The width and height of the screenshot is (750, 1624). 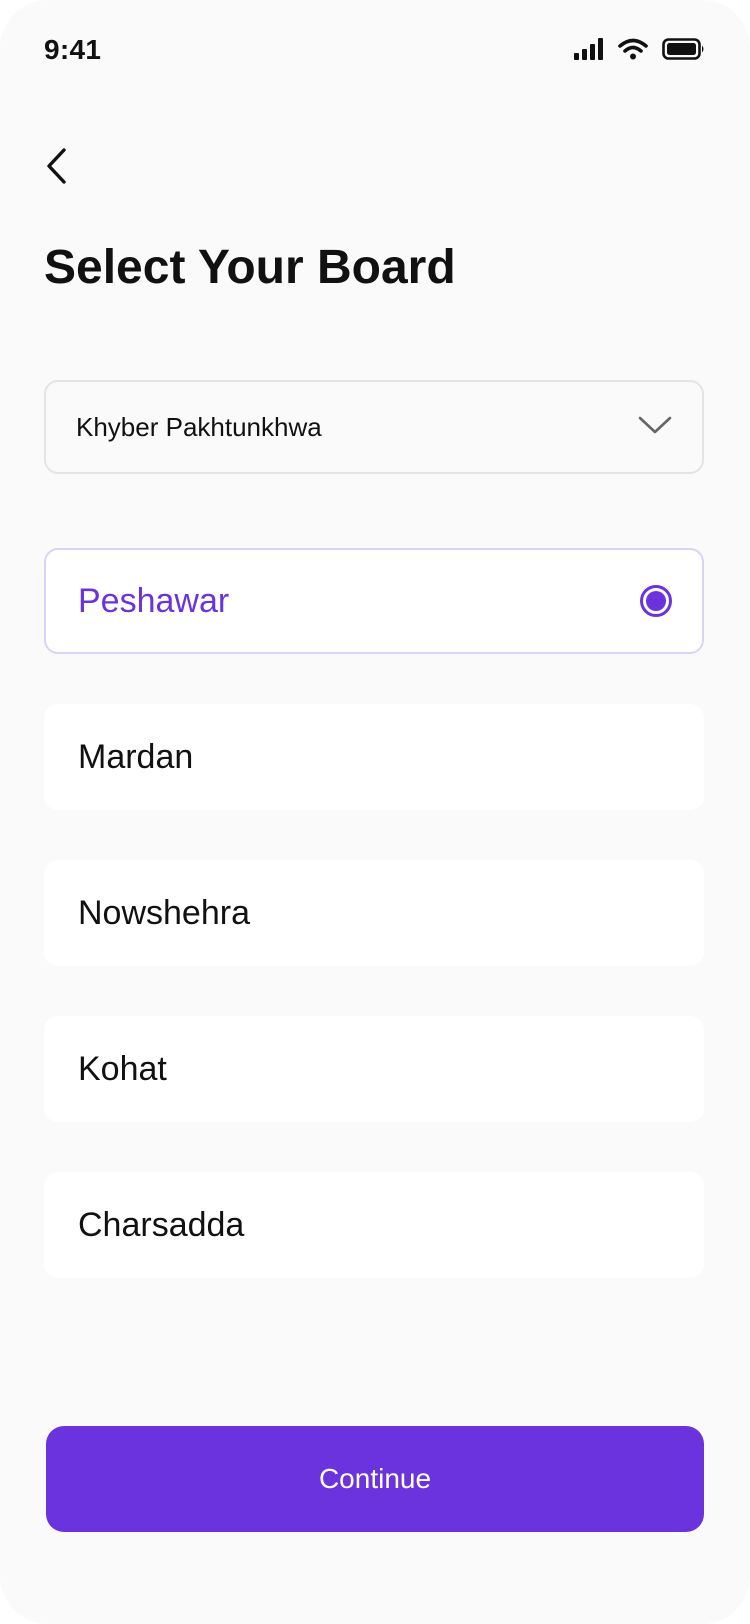 I want to click on board-option-nowshehra: Nowshehra, so click(x=374, y=913).